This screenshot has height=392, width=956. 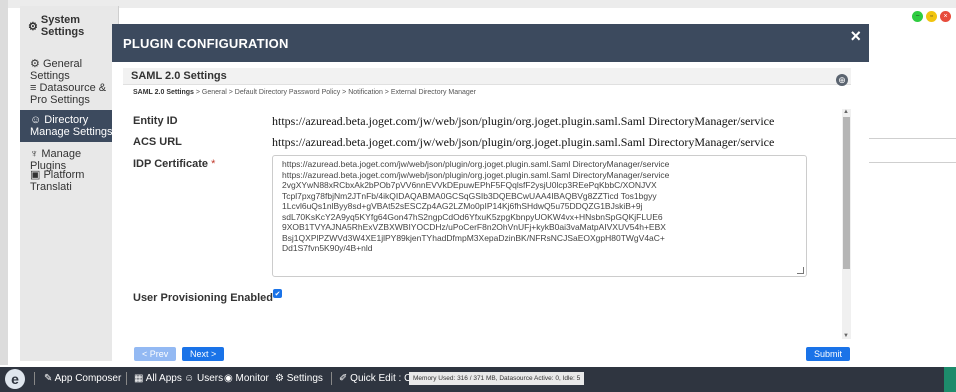 What do you see at coordinates (35, 175) in the screenshot?
I see `language-icon: ▣` at bounding box center [35, 175].